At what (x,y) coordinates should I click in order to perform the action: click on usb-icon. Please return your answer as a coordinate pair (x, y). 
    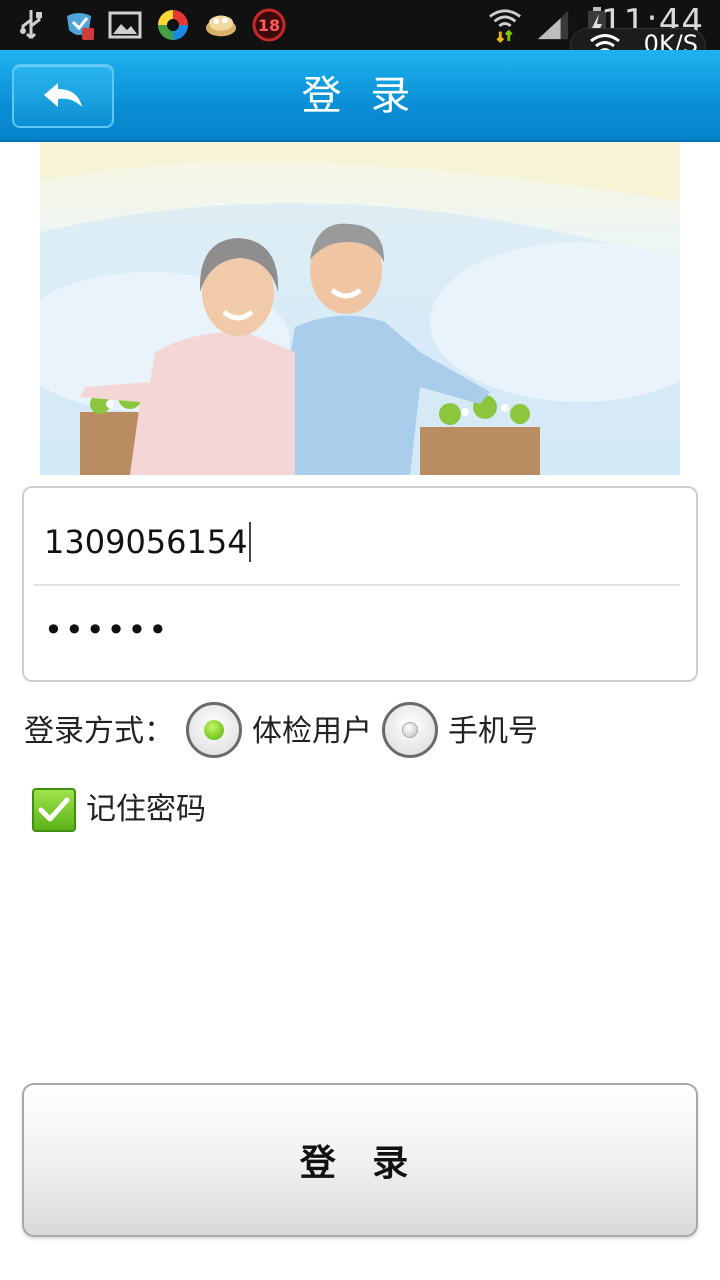
    Looking at the image, I should click on (31, 25).